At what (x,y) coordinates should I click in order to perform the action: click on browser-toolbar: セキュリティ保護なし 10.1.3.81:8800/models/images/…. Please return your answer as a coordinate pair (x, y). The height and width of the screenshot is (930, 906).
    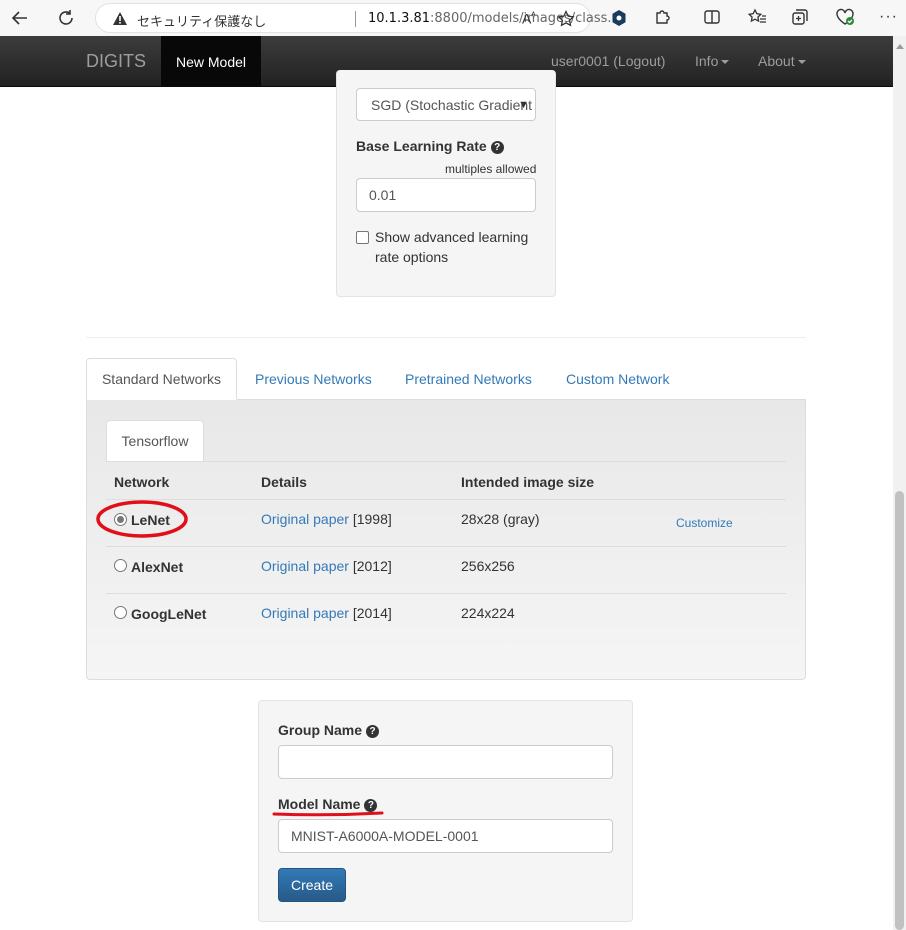
    Looking at the image, I should click on (453, 18).